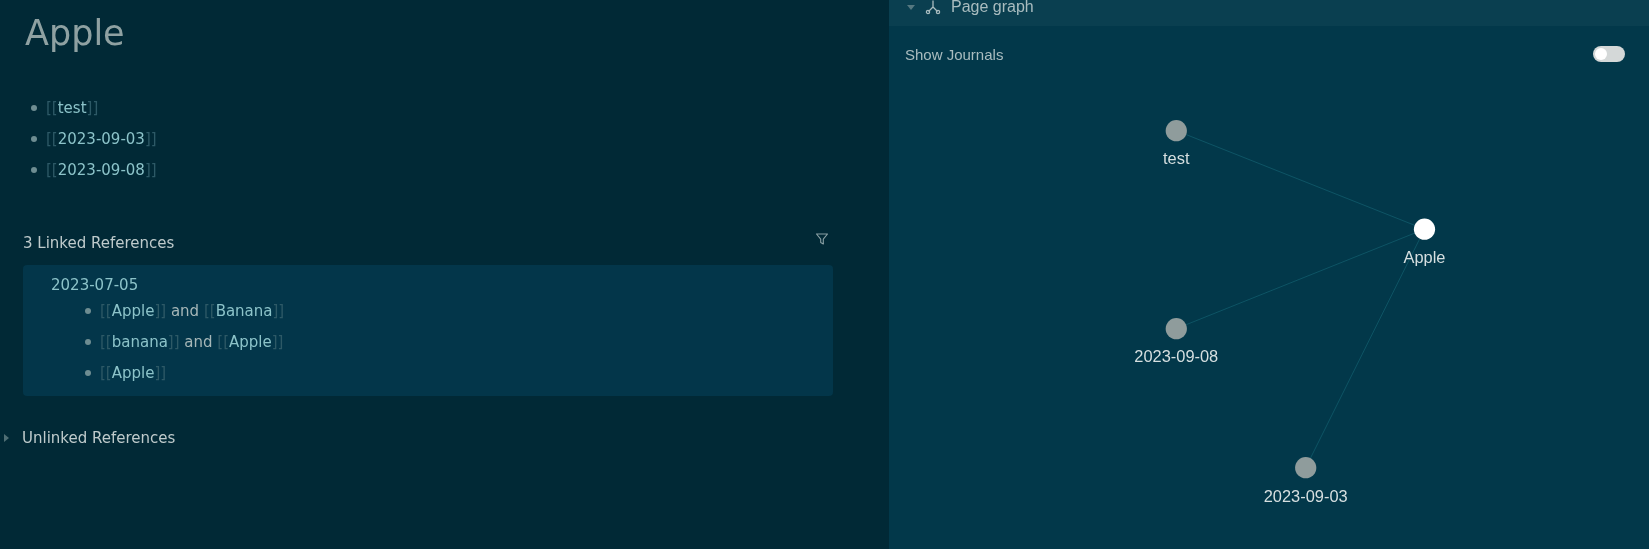 Image resolution: width=1649 pixels, height=549 pixels. What do you see at coordinates (101, 169) in the screenshot?
I see `page-link: [[2023-09-08]]` at bounding box center [101, 169].